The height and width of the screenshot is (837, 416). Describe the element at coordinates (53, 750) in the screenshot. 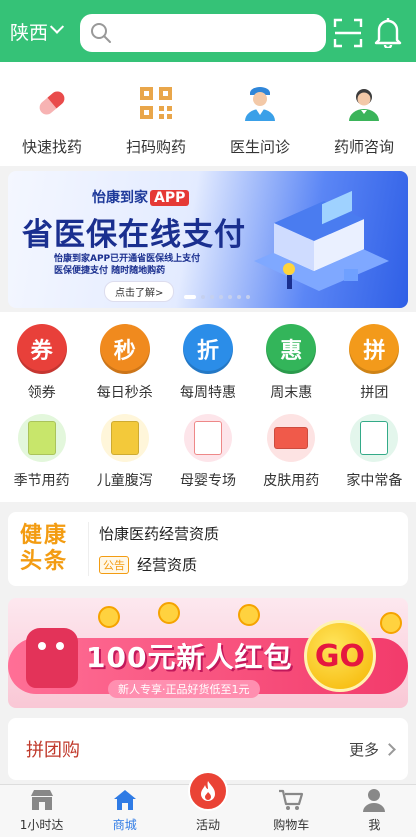

I see `group-buy-title: 拼团购` at that location.